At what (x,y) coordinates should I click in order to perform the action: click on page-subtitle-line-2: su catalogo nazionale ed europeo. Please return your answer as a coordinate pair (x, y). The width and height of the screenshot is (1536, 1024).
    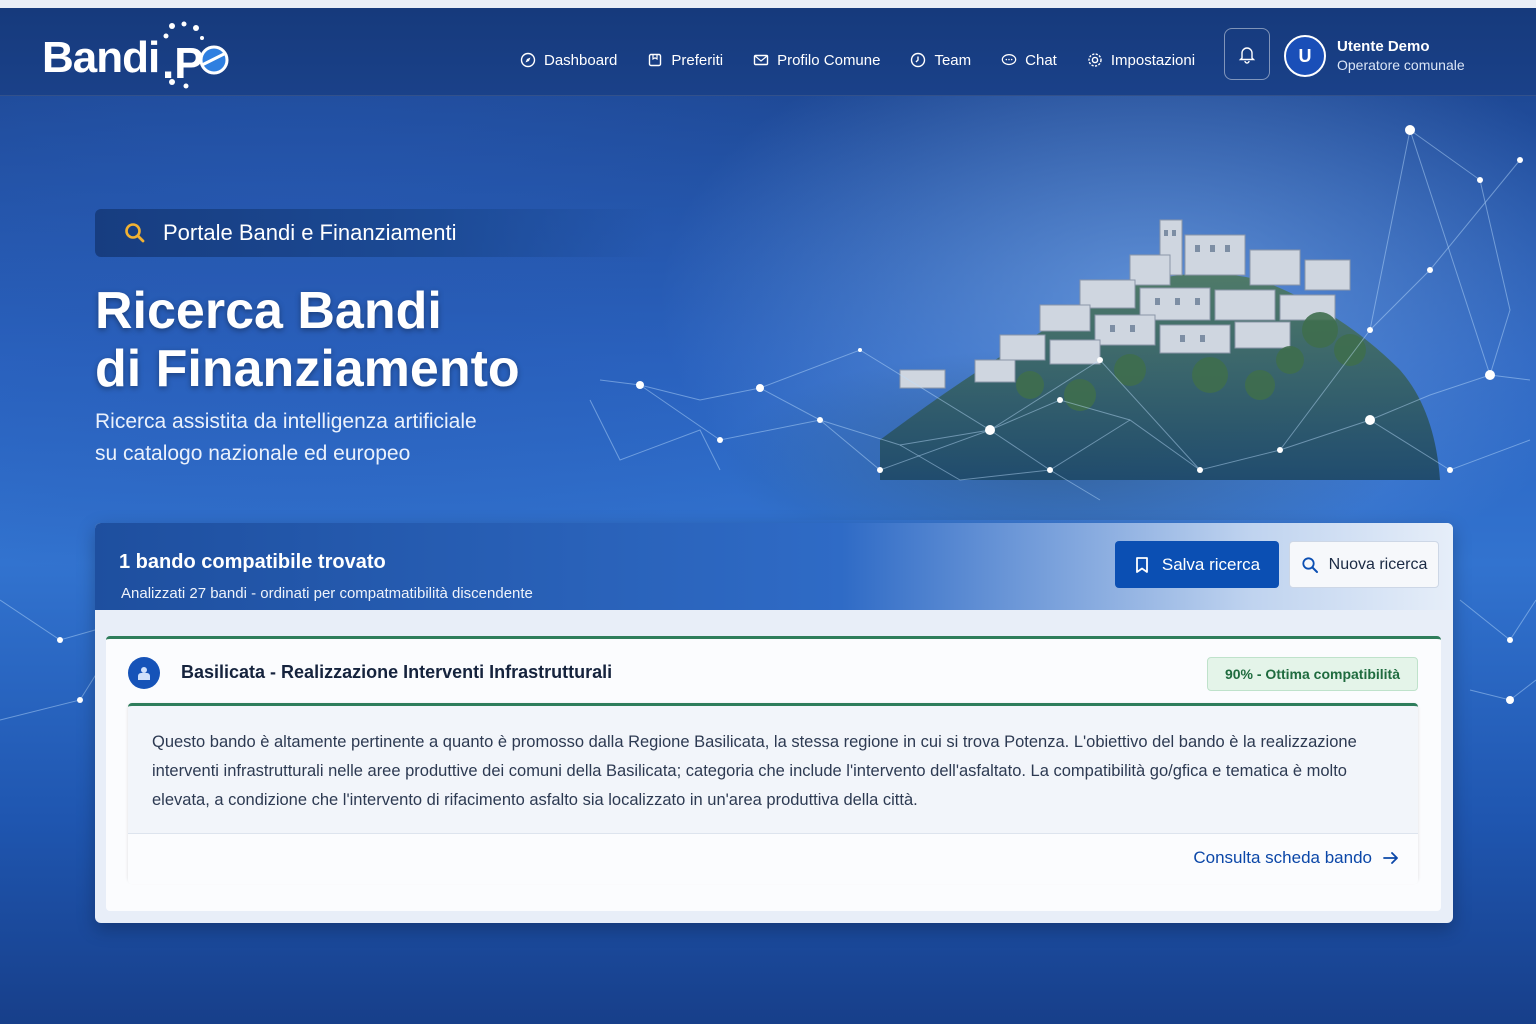
    Looking at the image, I should click on (253, 453).